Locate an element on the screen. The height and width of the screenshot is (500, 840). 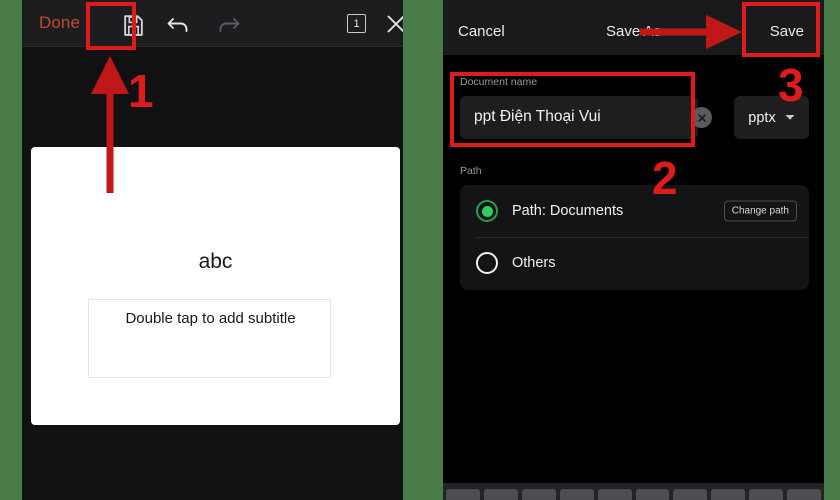
floppy-disk-save-icon is located at coordinates (133, 25).